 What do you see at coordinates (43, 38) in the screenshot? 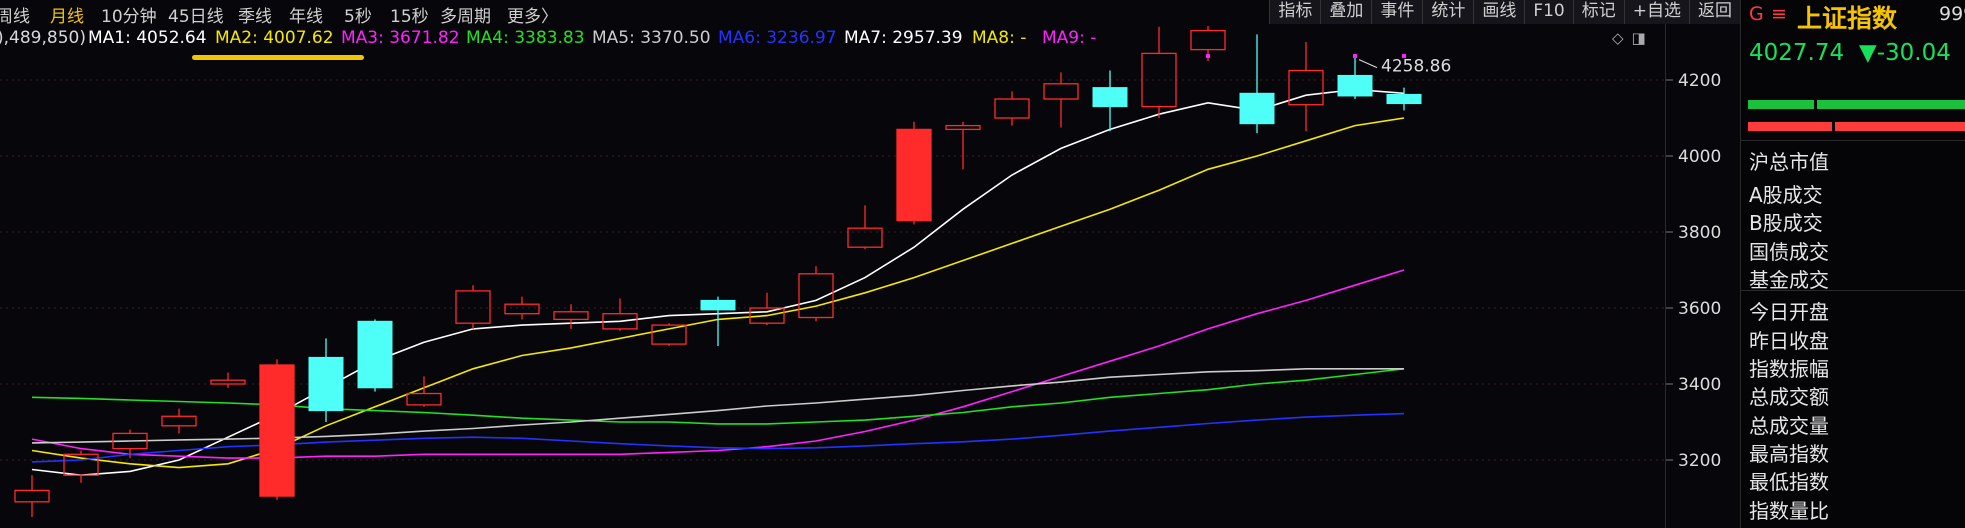
I see `ma-prefix: ),489,850)` at bounding box center [43, 38].